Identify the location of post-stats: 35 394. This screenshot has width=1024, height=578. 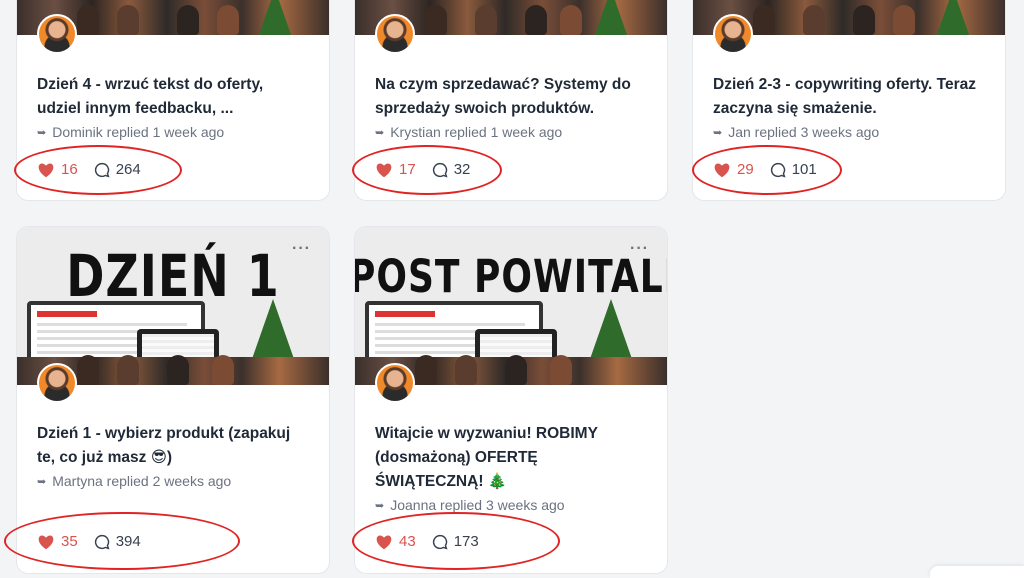
(89, 541).